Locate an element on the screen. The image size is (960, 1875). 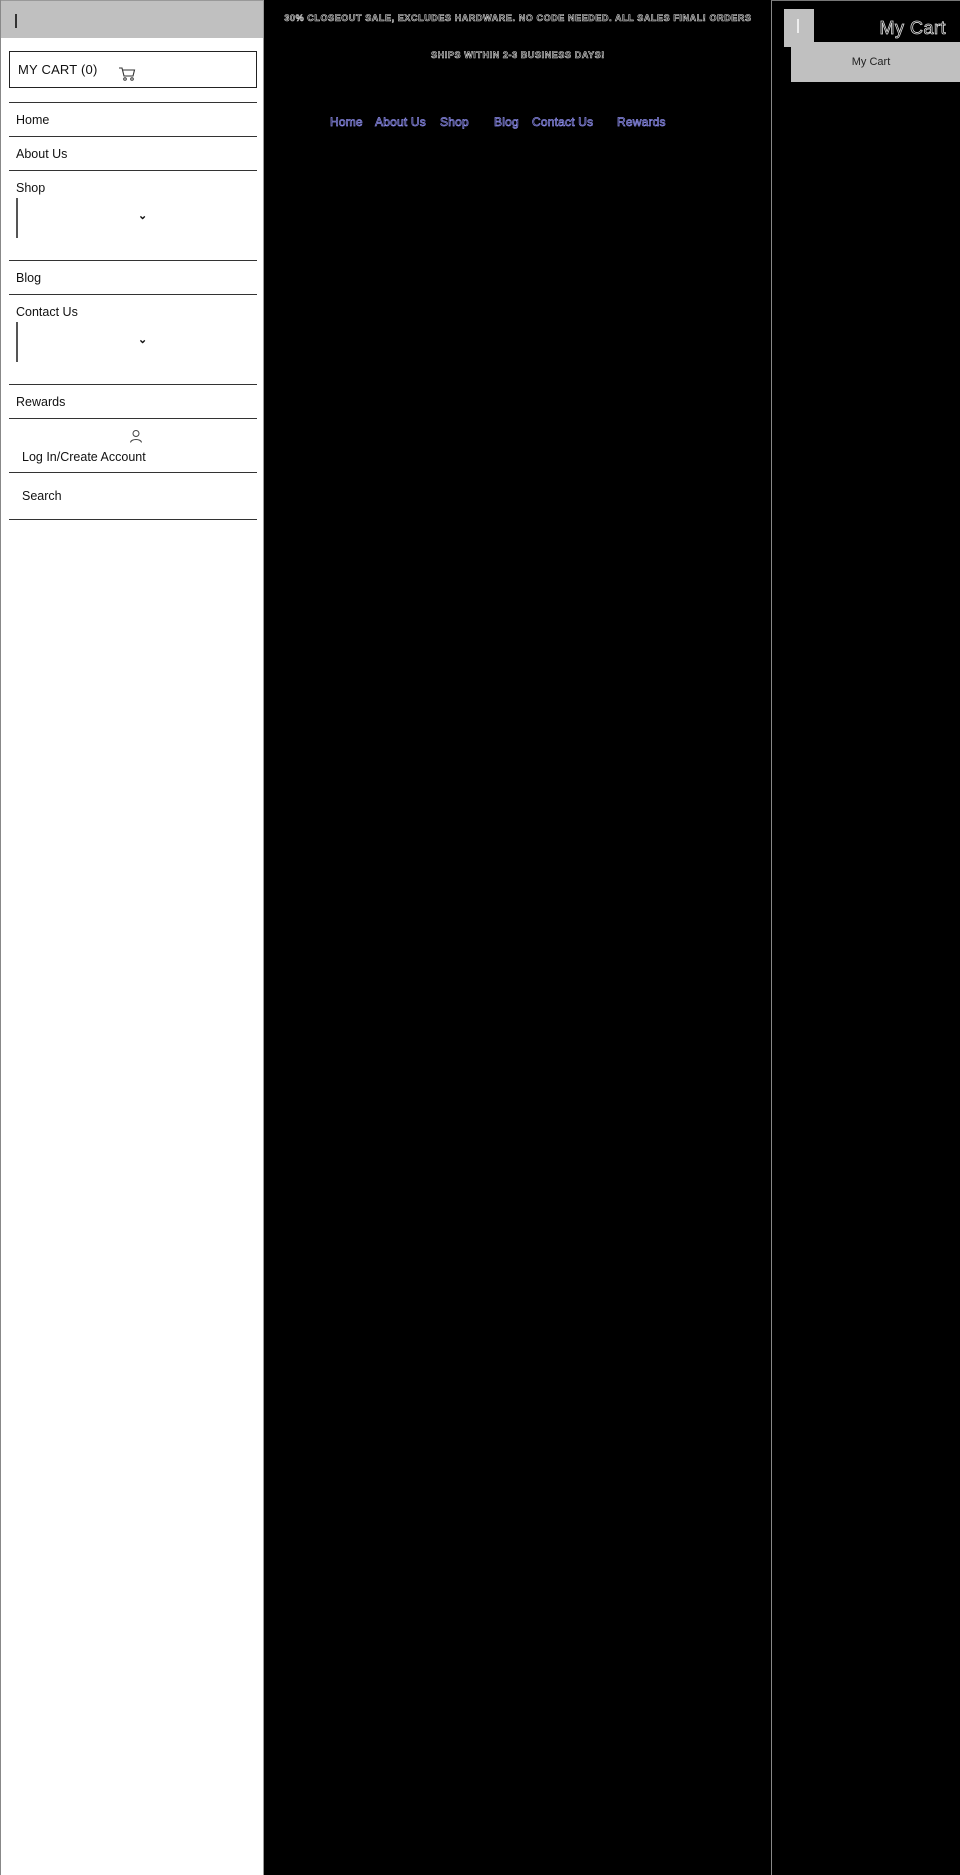
my-cart-tab: My Cart is located at coordinates (875, 62).